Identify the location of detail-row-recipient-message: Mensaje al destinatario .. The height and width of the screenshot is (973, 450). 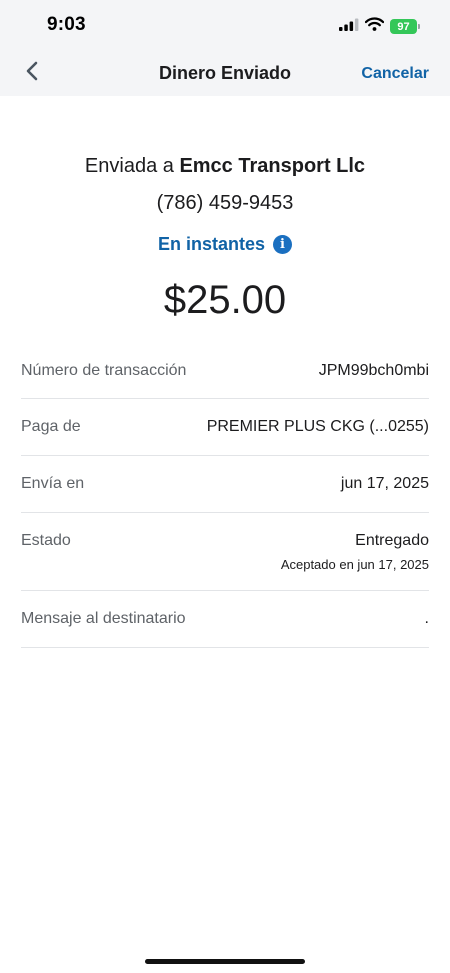
(225, 619).